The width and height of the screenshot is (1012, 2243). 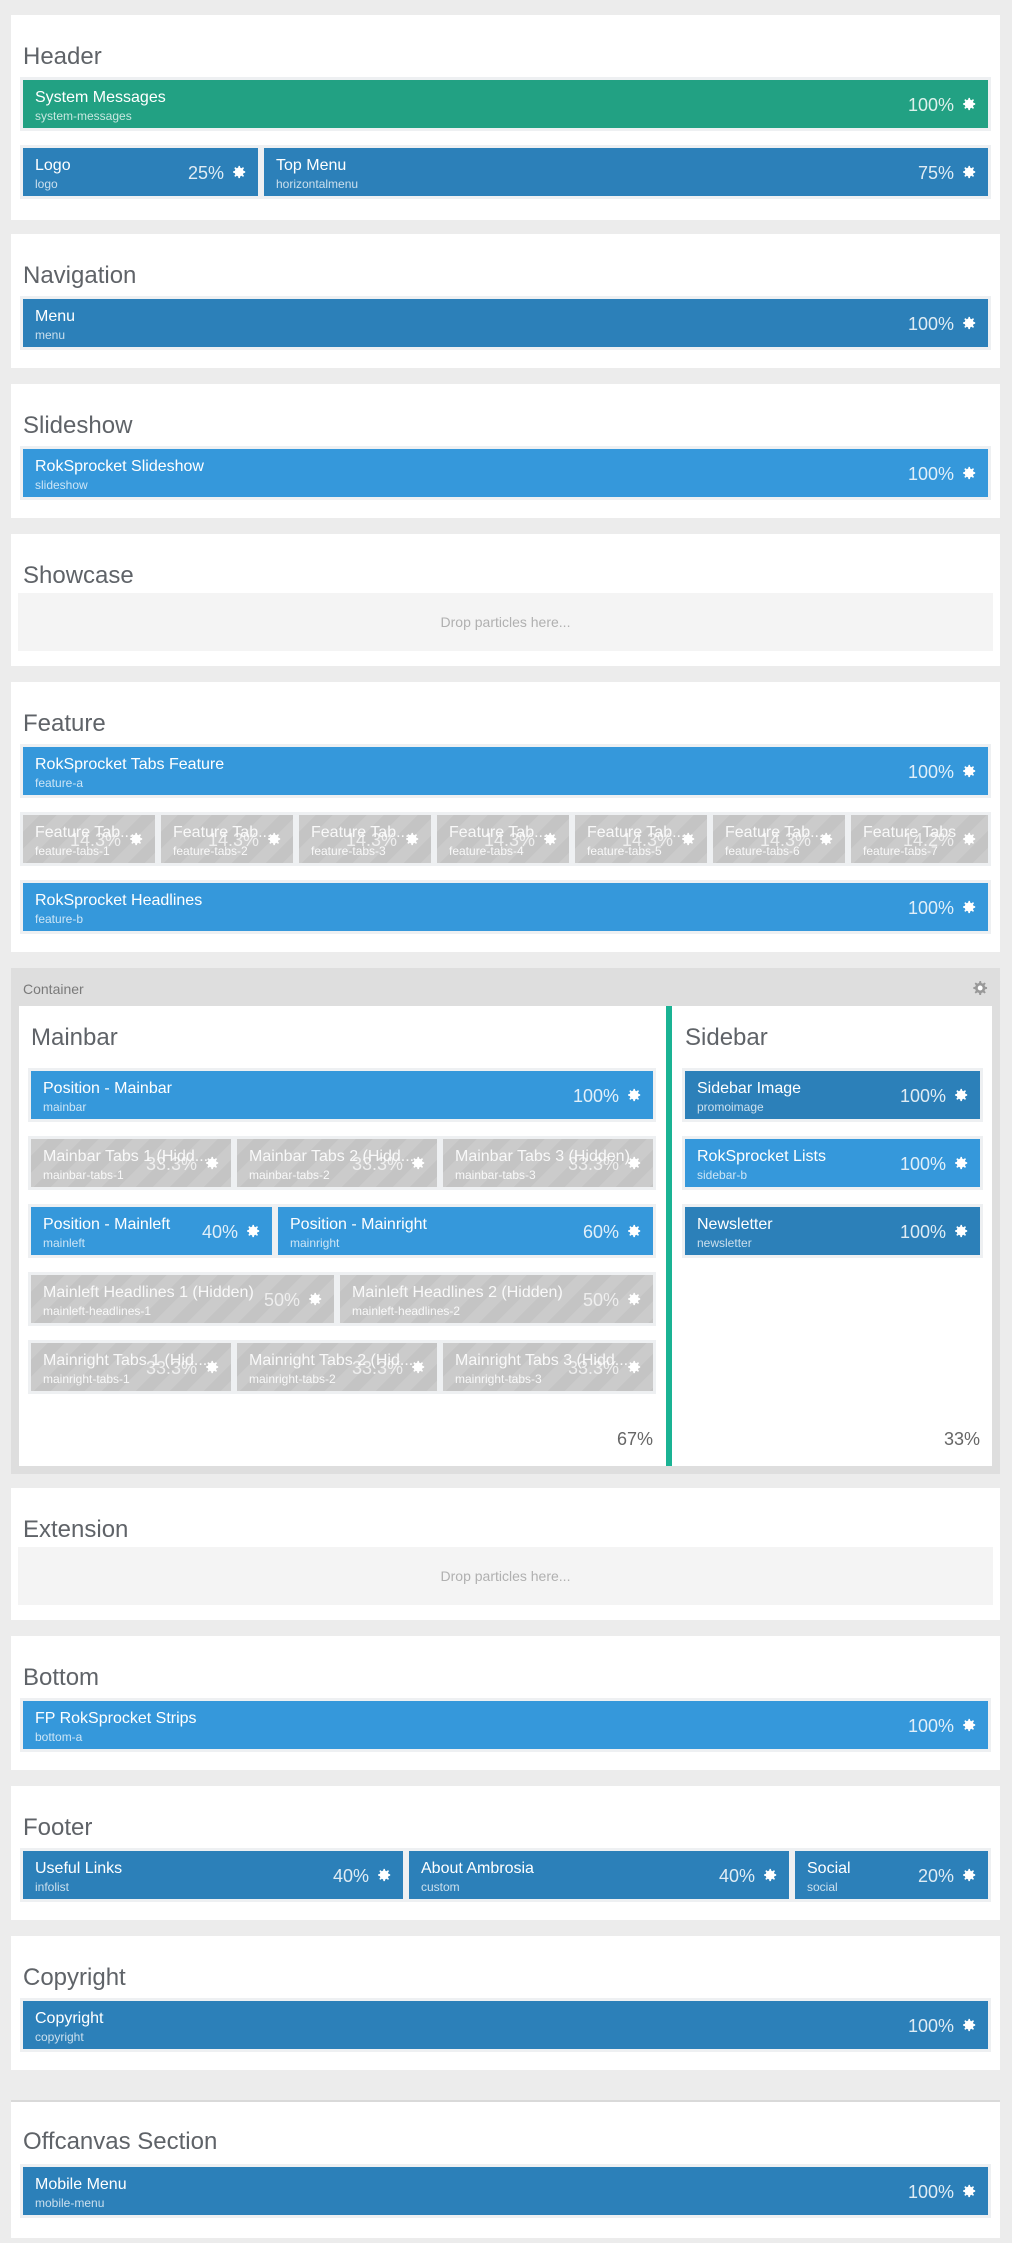 I want to click on particle-block: Social social 20%, so click(x=891, y=1875).